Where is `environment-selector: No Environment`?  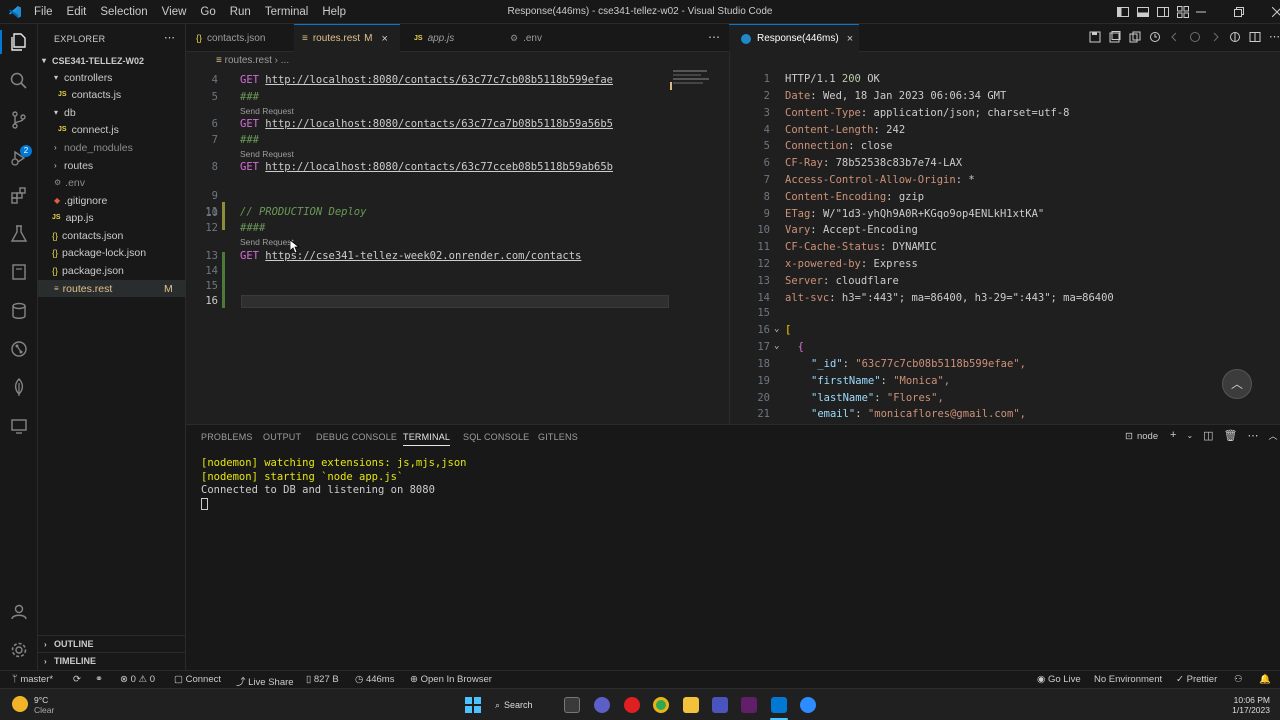 environment-selector: No Environment is located at coordinates (1128, 679).